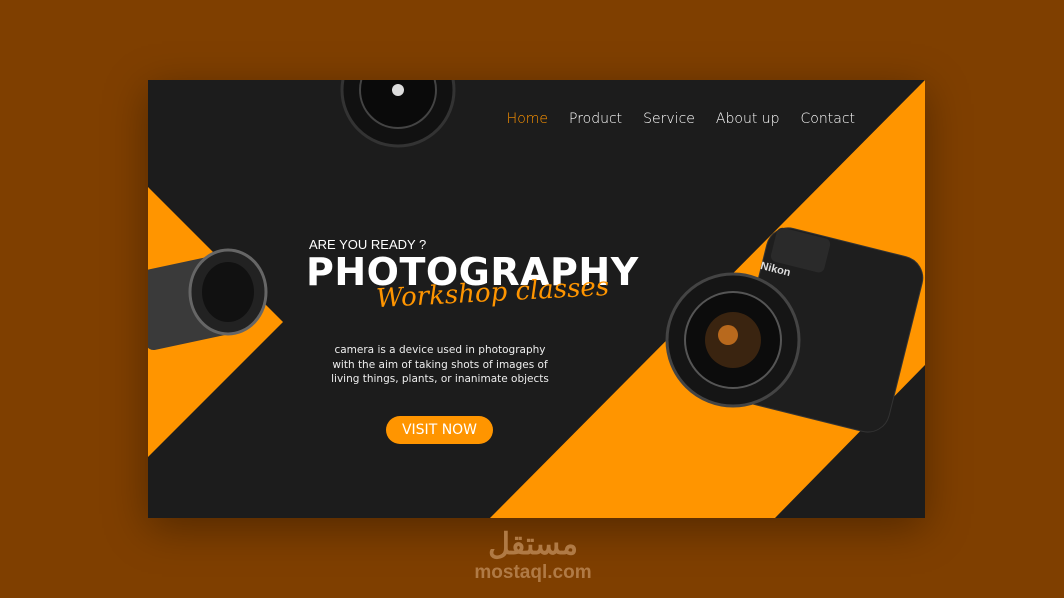 This screenshot has height=598, width=1064. What do you see at coordinates (533, 544) in the screenshot?
I see `watermark-arabic: مستقل` at bounding box center [533, 544].